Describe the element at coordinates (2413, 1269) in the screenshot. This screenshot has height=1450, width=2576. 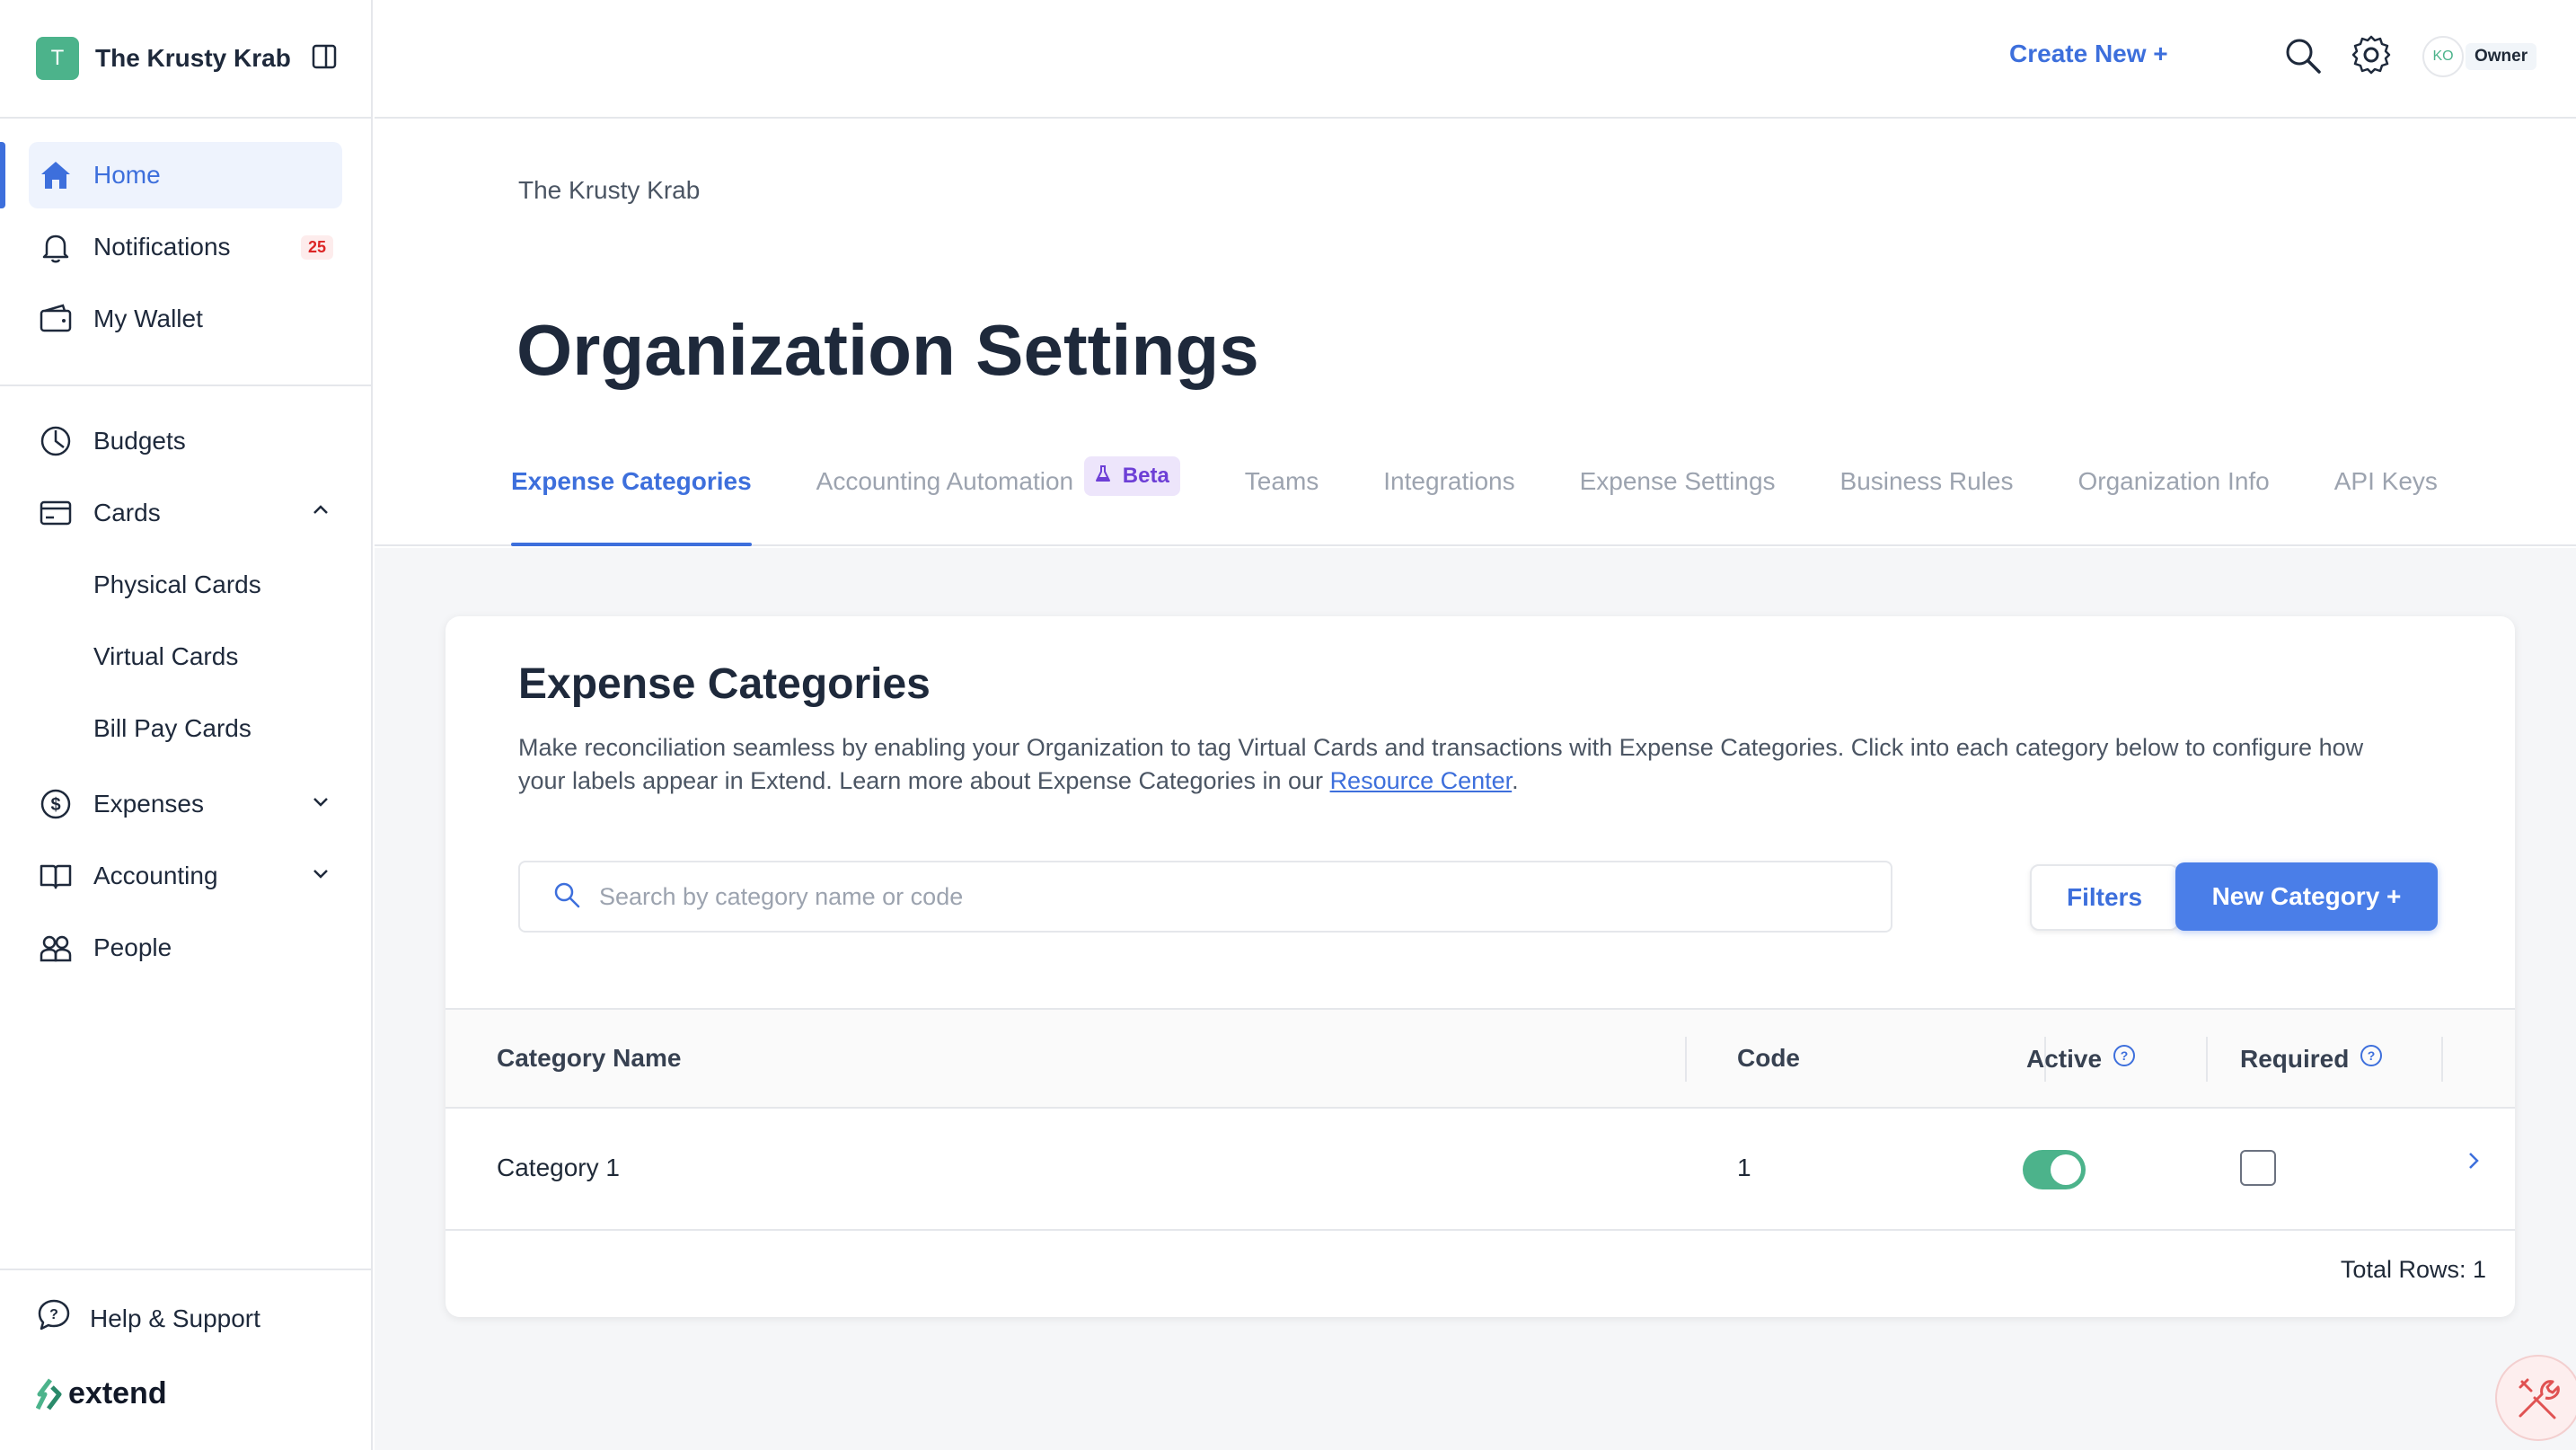
I see `total-rows: Total Rows: 1` at that location.